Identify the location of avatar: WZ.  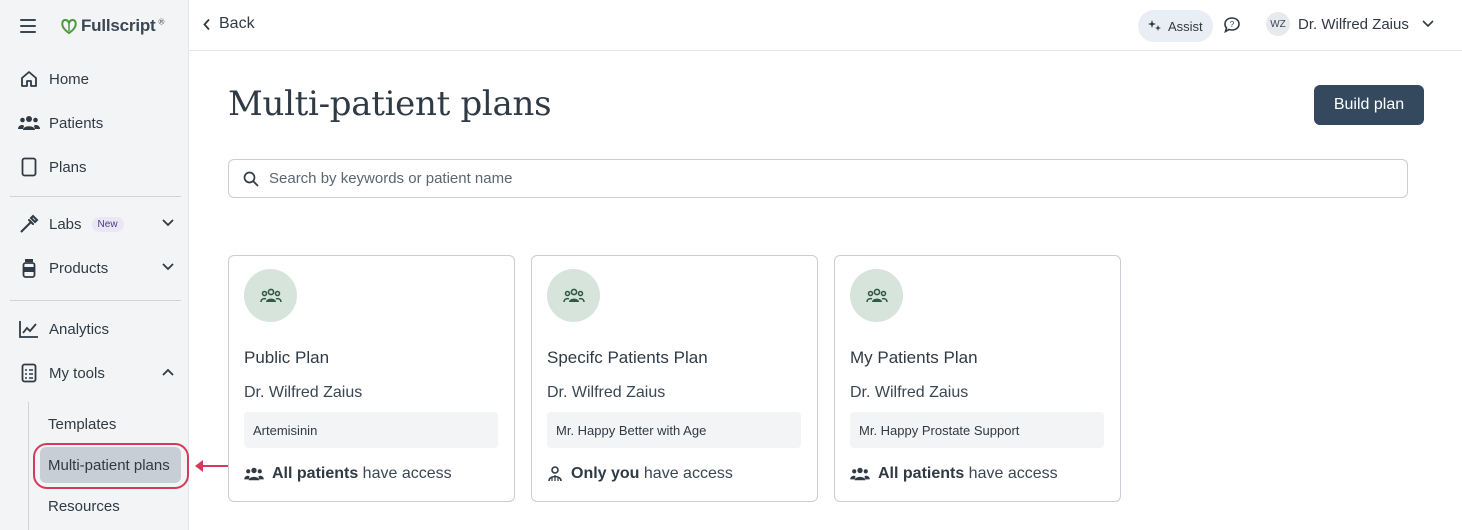
(1278, 24).